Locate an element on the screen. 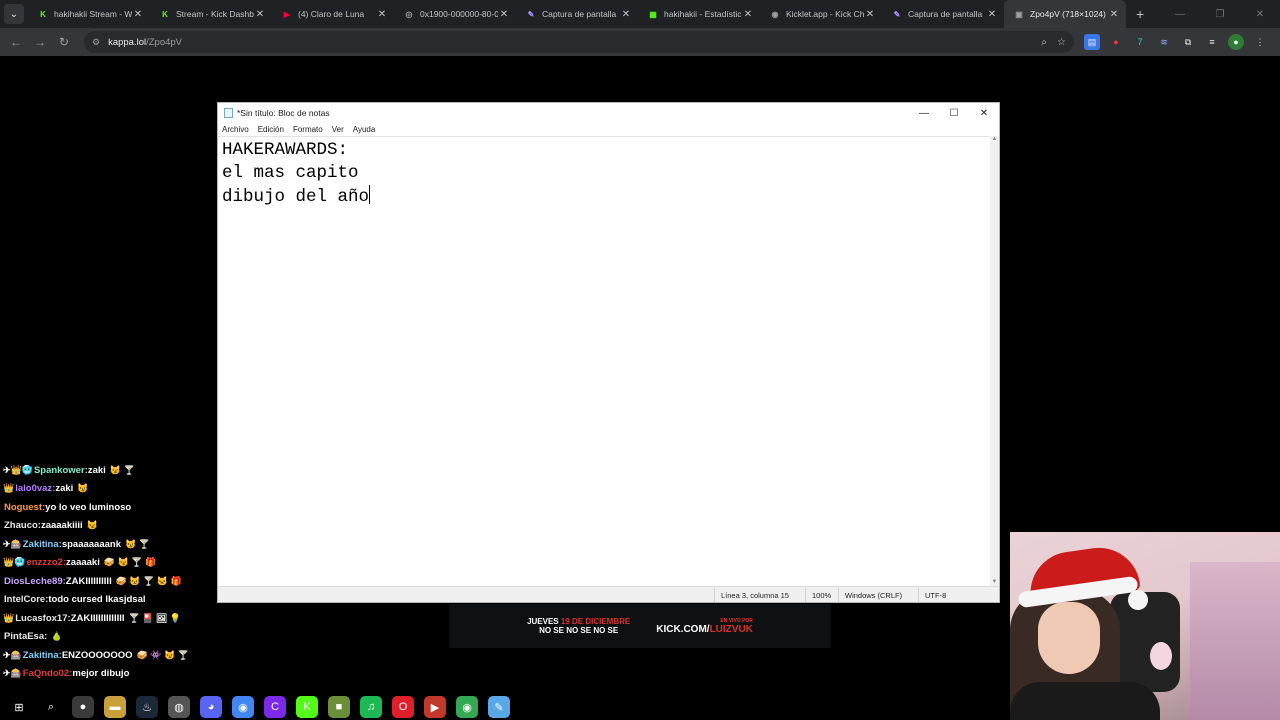 This screenshot has width=1280, height=720. profile-avatar: ● is located at coordinates (1236, 42).